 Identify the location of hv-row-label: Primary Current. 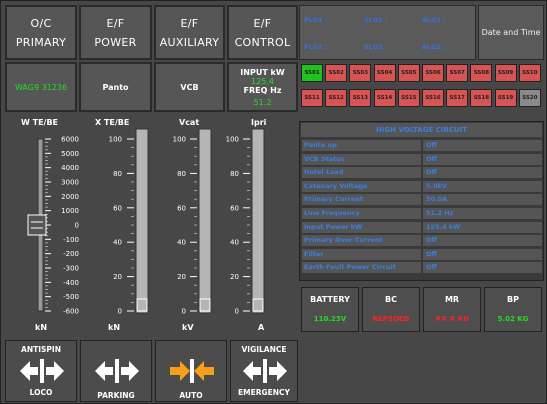
(361, 200).